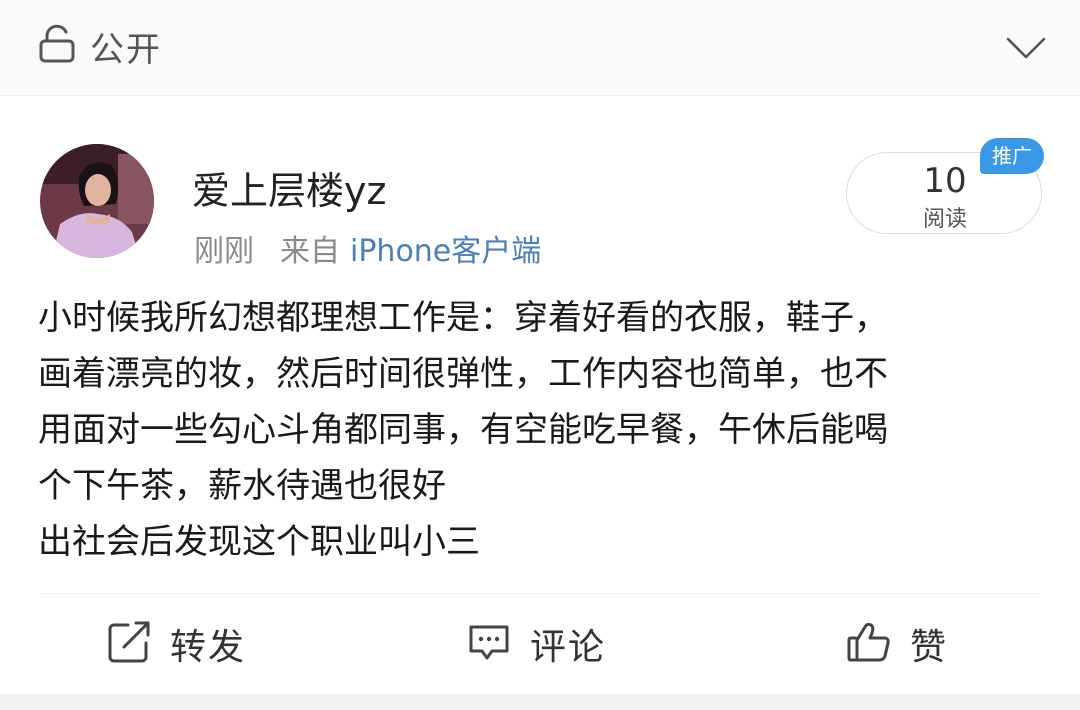  What do you see at coordinates (289, 187) in the screenshot?
I see `username: 爱上层楼yz` at bounding box center [289, 187].